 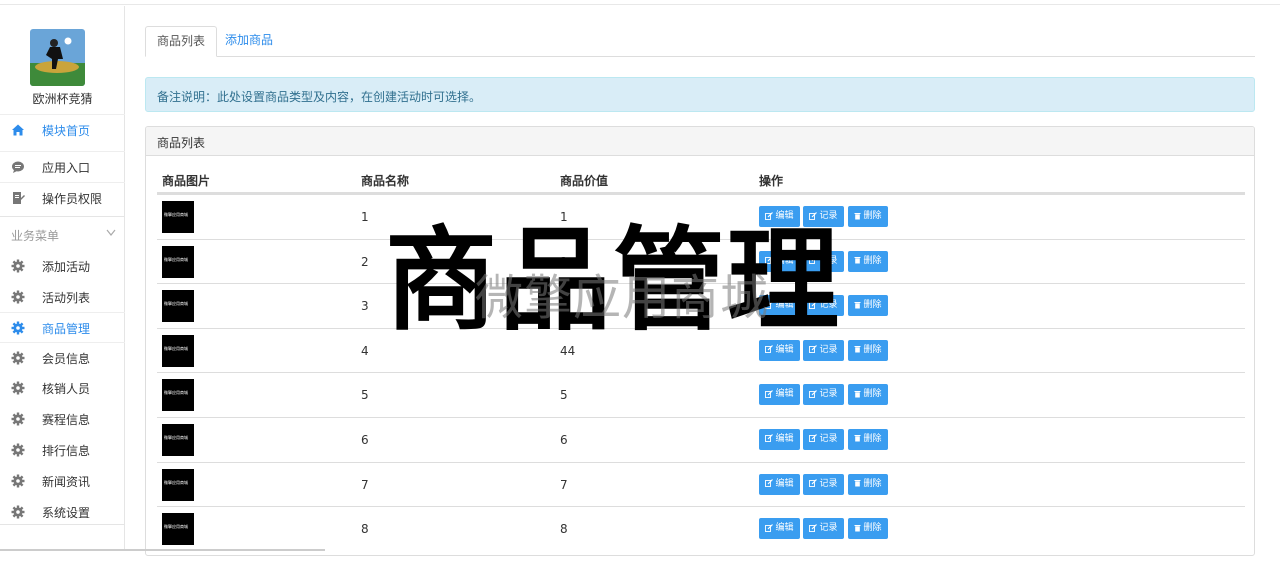 What do you see at coordinates (162, 550) in the screenshot?
I see `horizontal-scrollbar` at bounding box center [162, 550].